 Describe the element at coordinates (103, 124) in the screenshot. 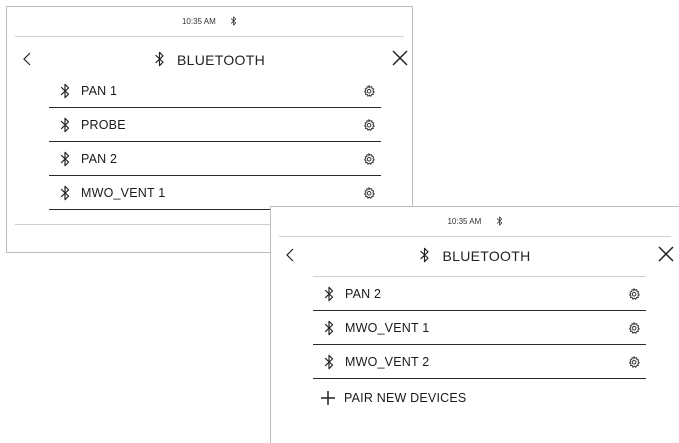

I see `device-label: PROBE` at that location.